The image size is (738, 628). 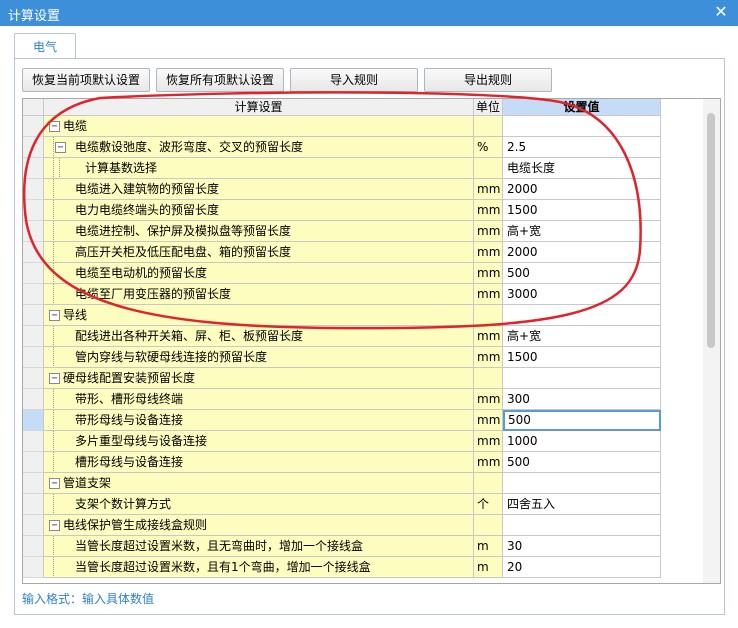 What do you see at coordinates (582, 567) in the screenshot?
I see `value-cell: 20` at bounding box center [582, 567].